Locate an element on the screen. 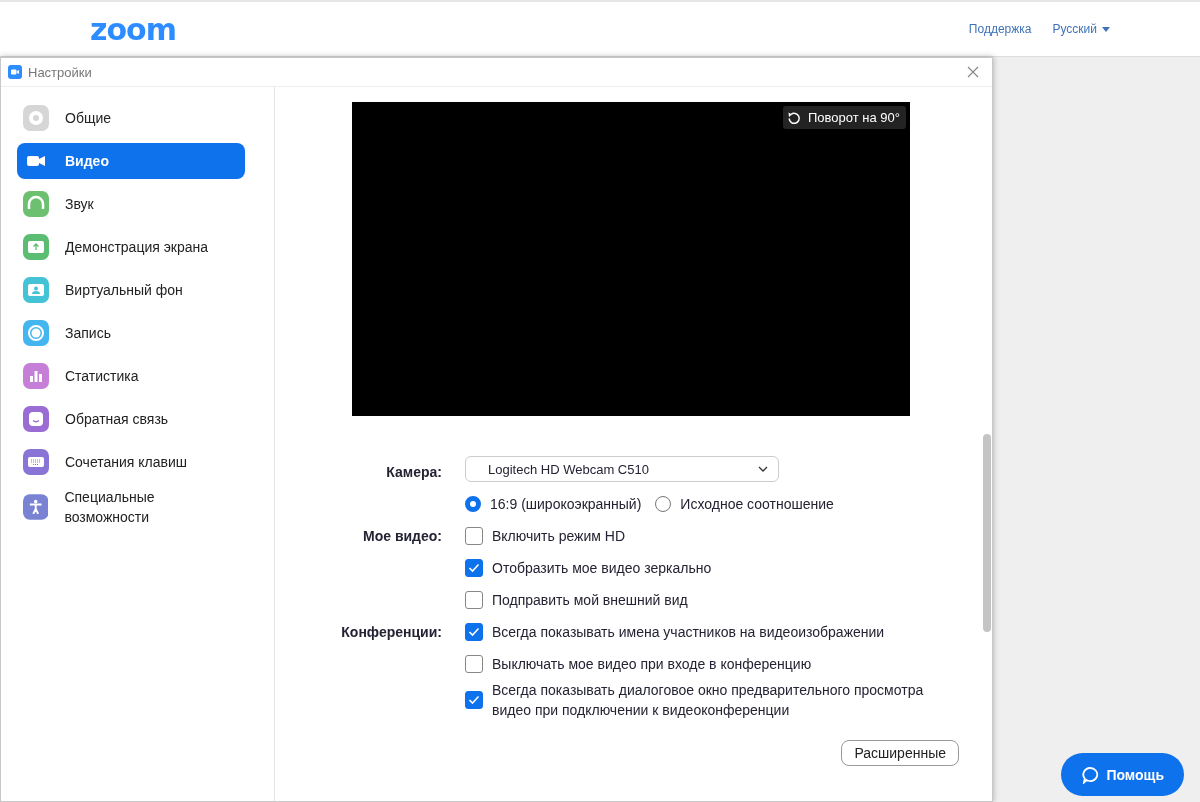  sidebar-item: Виртуальный фон is located at coordinates (131, 290).